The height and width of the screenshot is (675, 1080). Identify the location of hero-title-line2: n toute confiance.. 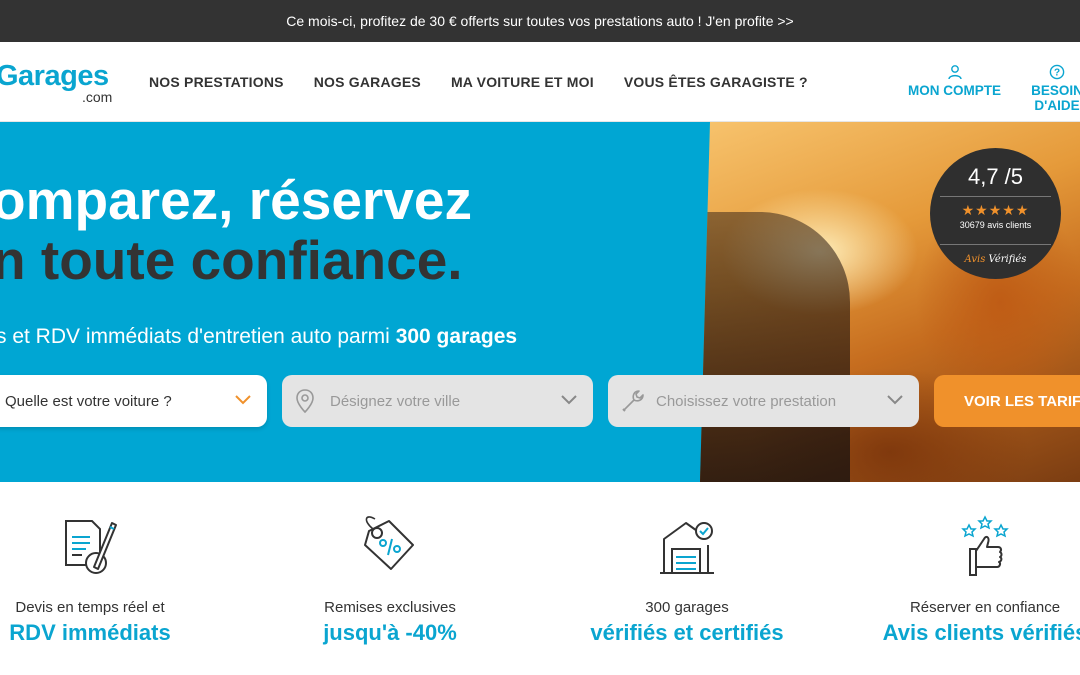
(231, 260).